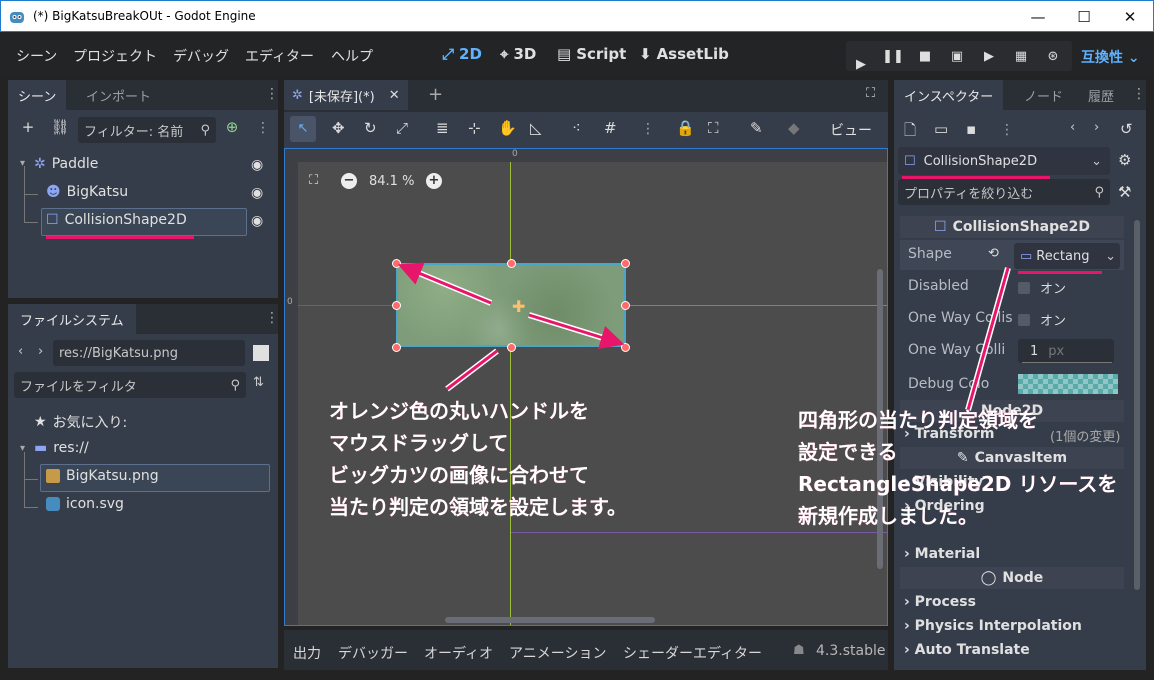 This screenshot has width=1154, height=680. What do you see at coordinates (1126, 129) in the screenshot?
I see `object-history-icon: ↺` at bounding box center [1126, 129].